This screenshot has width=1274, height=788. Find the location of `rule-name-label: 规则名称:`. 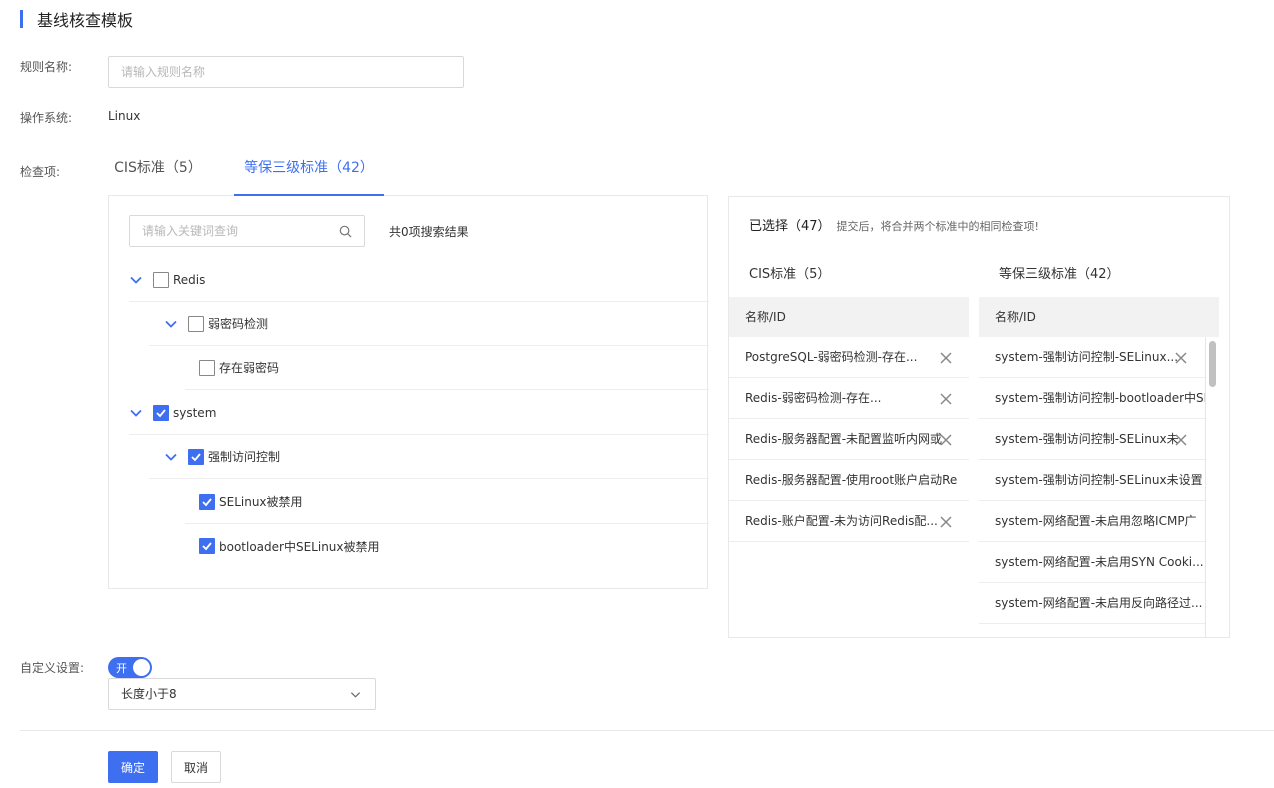

rule-name-label: 规则名称: is located at coordinates (46, 67).